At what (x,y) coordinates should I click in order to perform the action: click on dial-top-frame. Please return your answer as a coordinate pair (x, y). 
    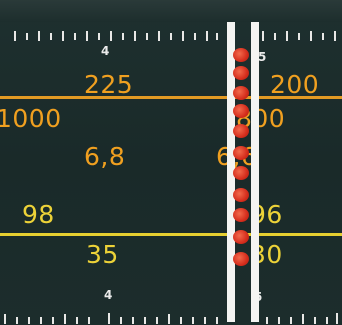
    Looking at the image, I should click on (171, 11).